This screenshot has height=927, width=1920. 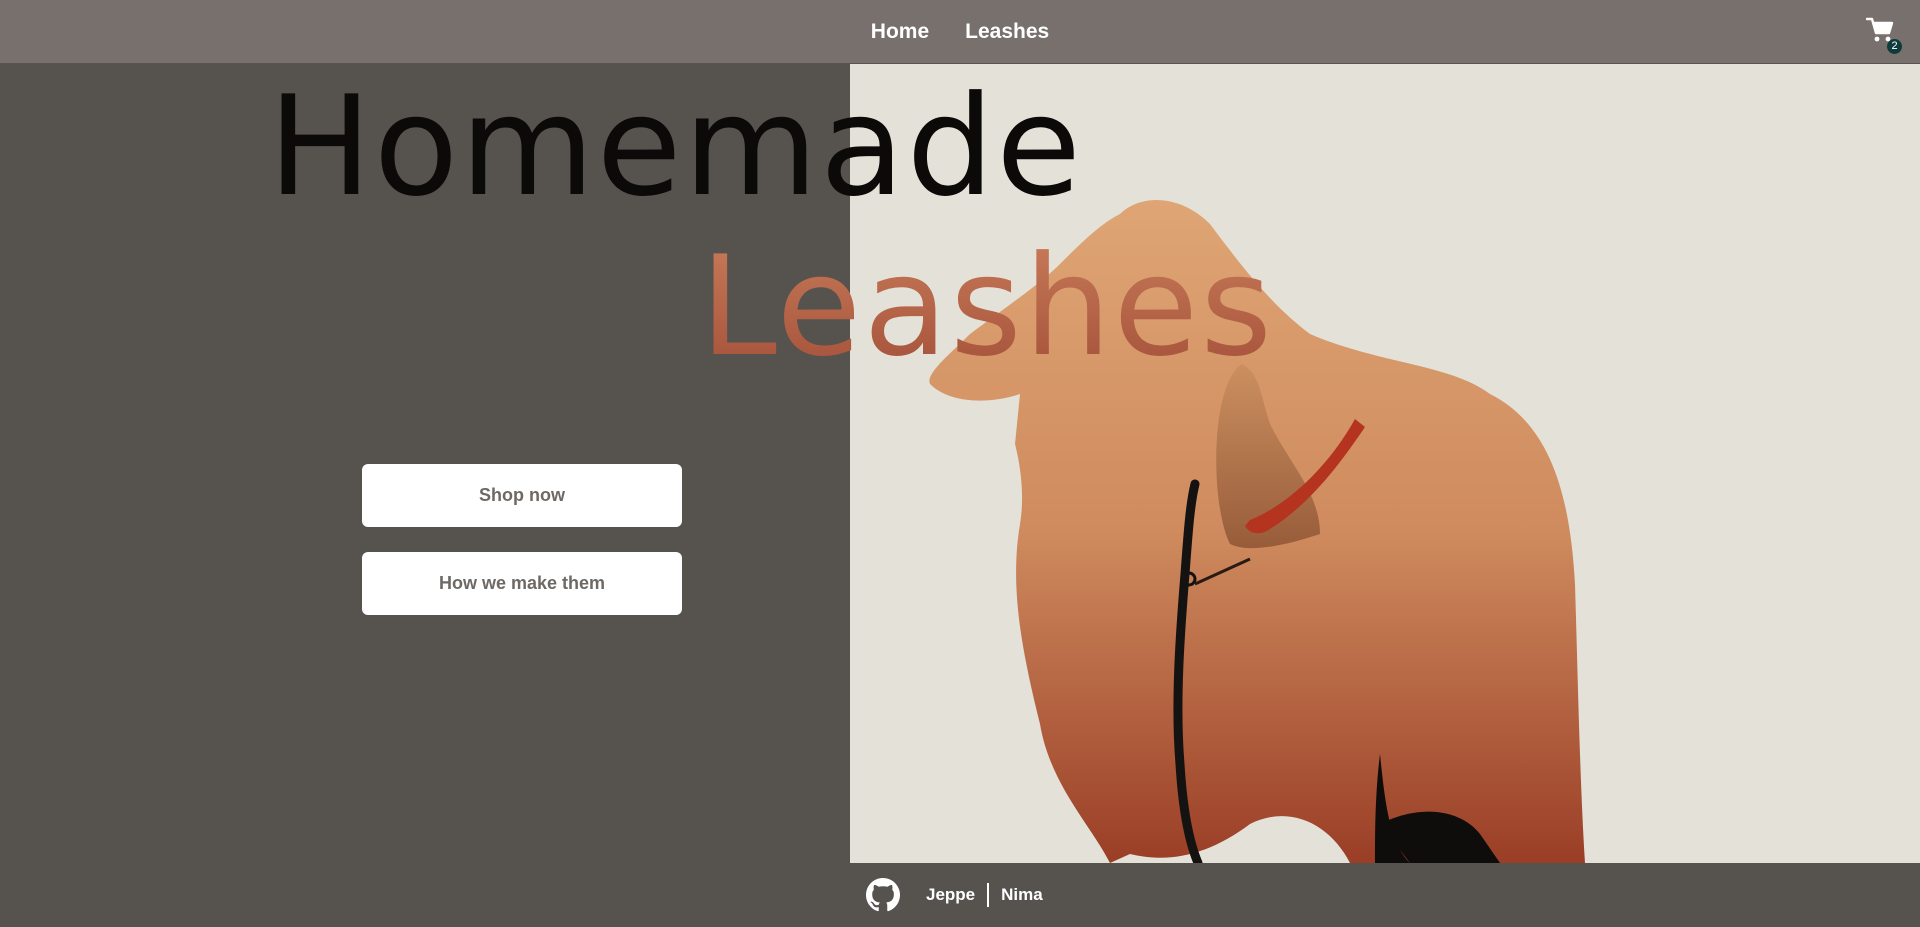 I want to click on author-nima-link: Nima, so click(x=1022, y=895).